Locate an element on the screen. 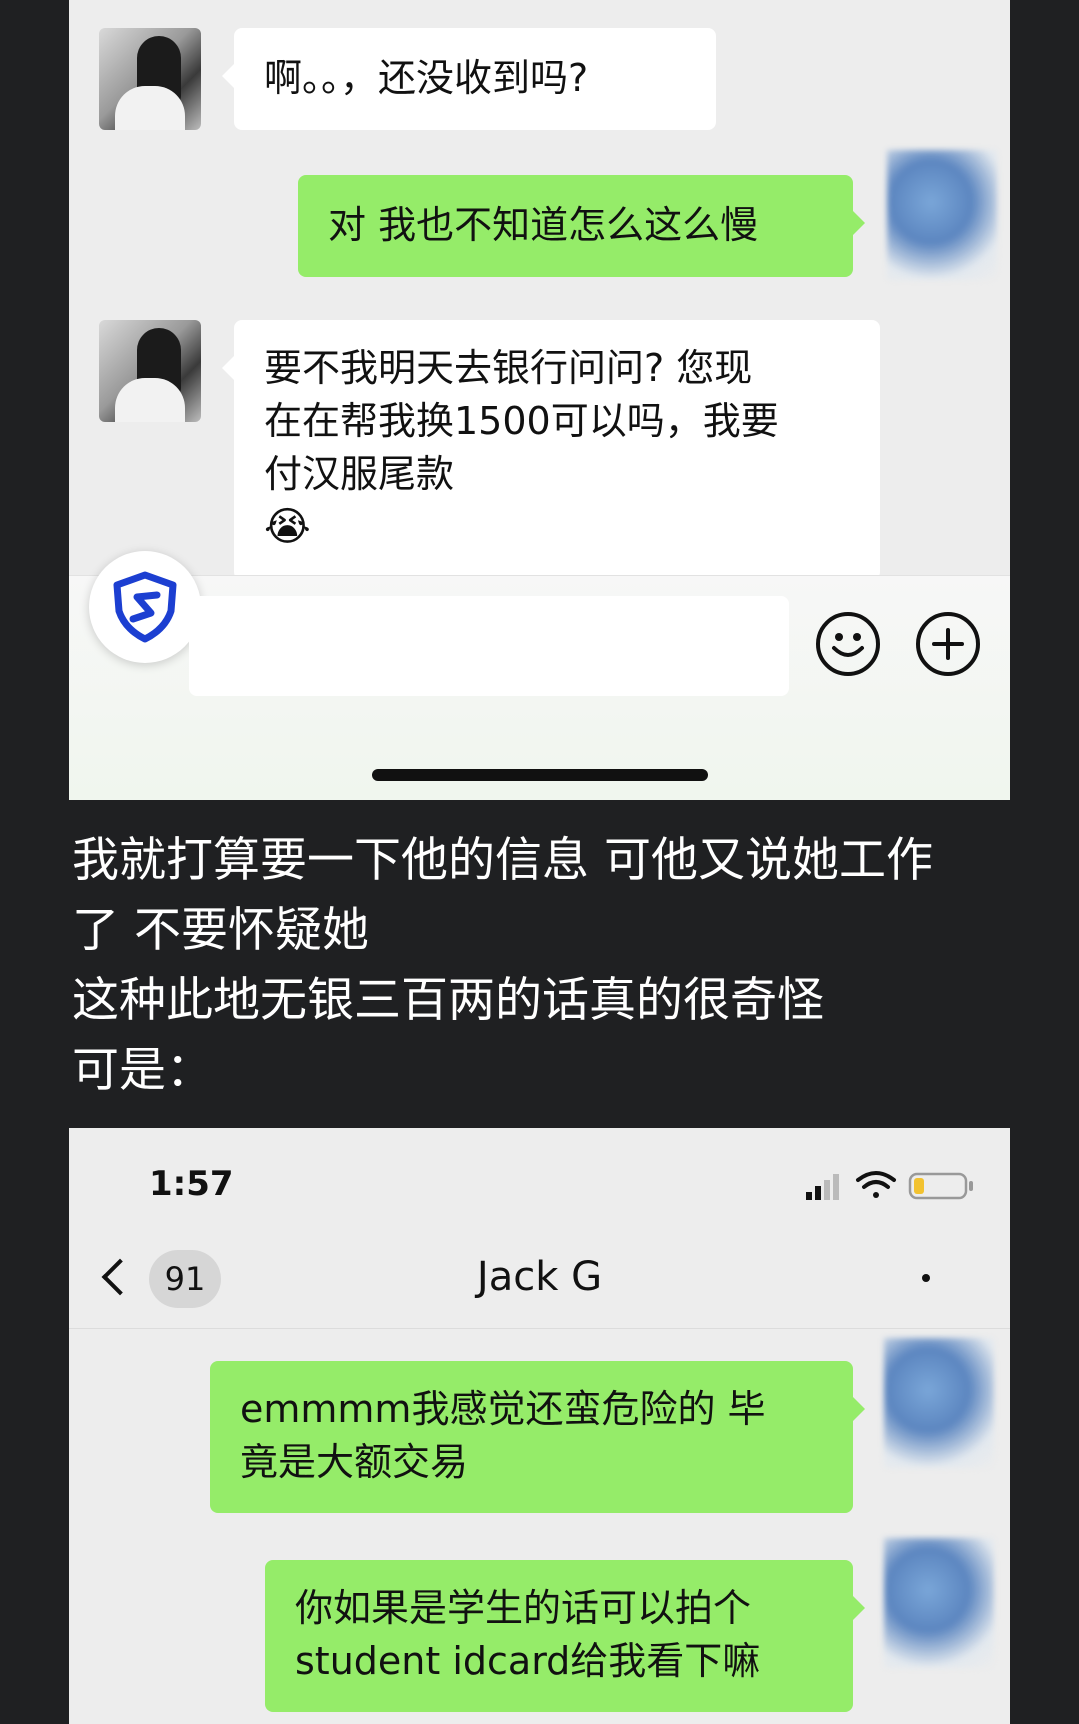 The width and height of the screenshot is (1079, 1724). chat-nav-bar: 91 Jack G is located at coordinates (539, 1278).